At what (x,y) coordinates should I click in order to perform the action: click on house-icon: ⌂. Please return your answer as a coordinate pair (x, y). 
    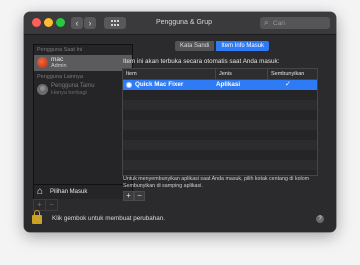
    Looking at the image, I should click on (40, 191).